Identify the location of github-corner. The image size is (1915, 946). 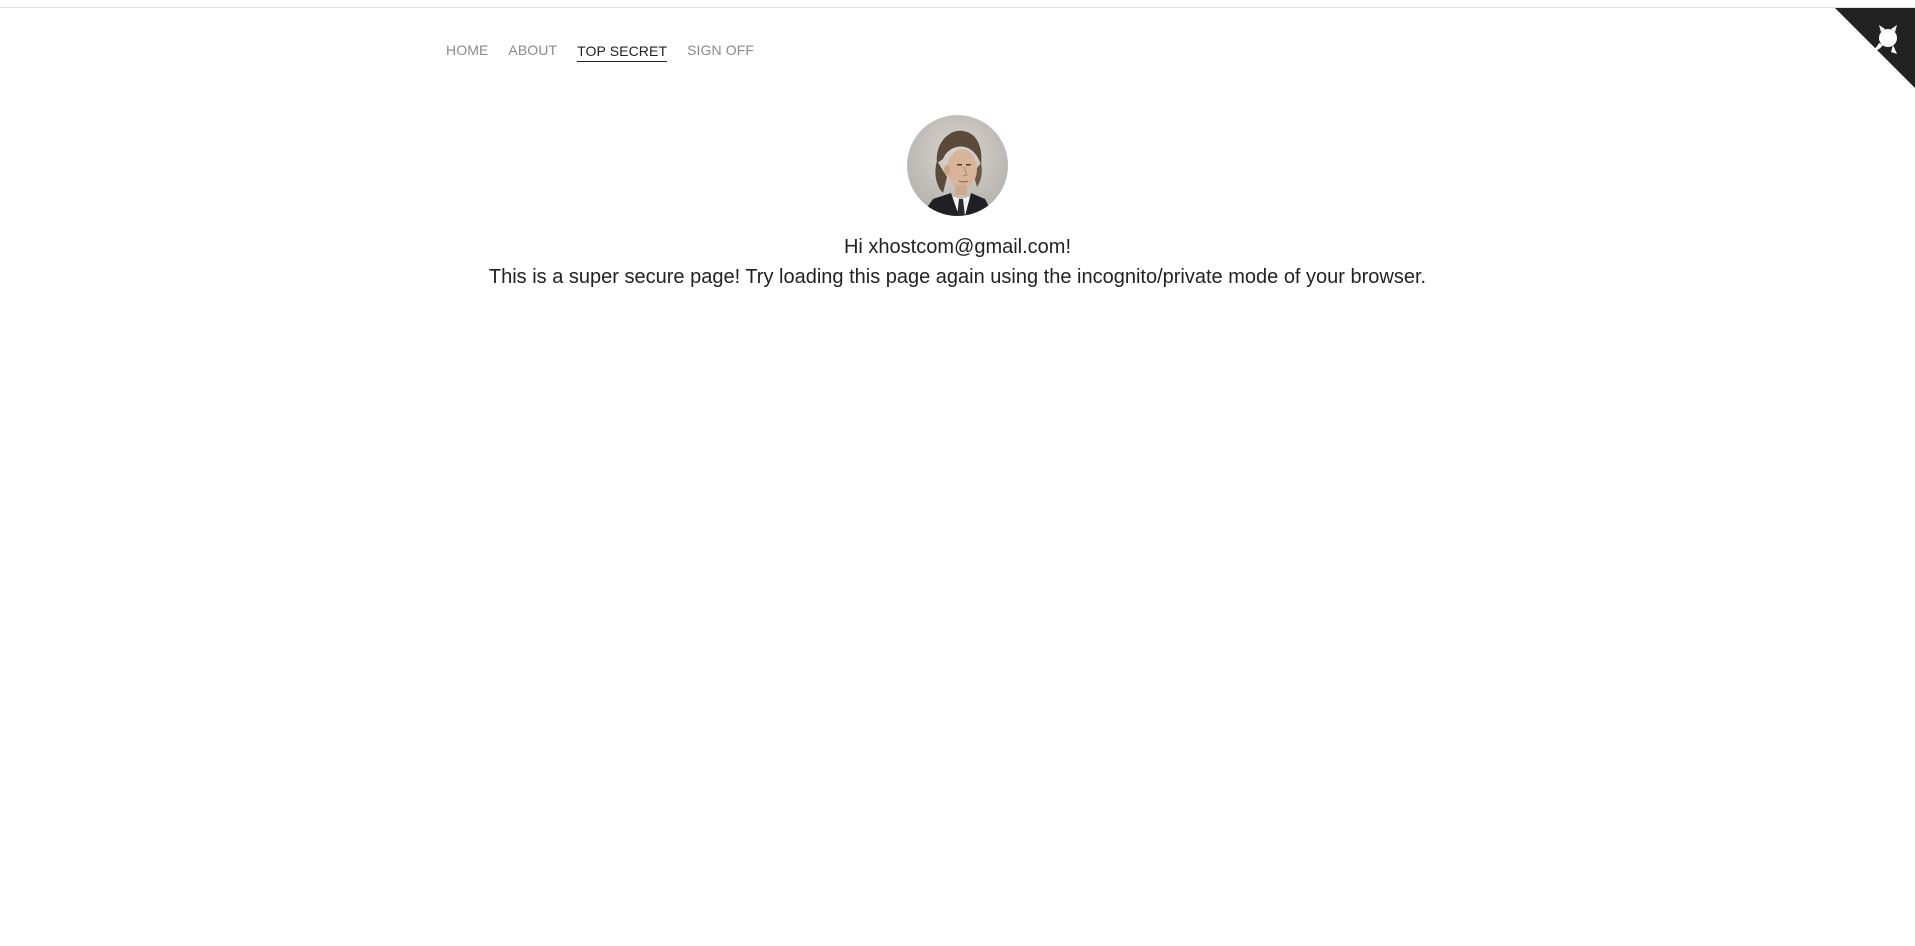
(1875, 48).